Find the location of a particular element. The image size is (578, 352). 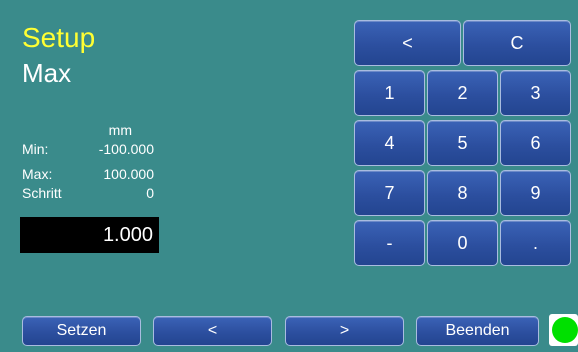

status-led-icon is located at coordinates (565, 330).